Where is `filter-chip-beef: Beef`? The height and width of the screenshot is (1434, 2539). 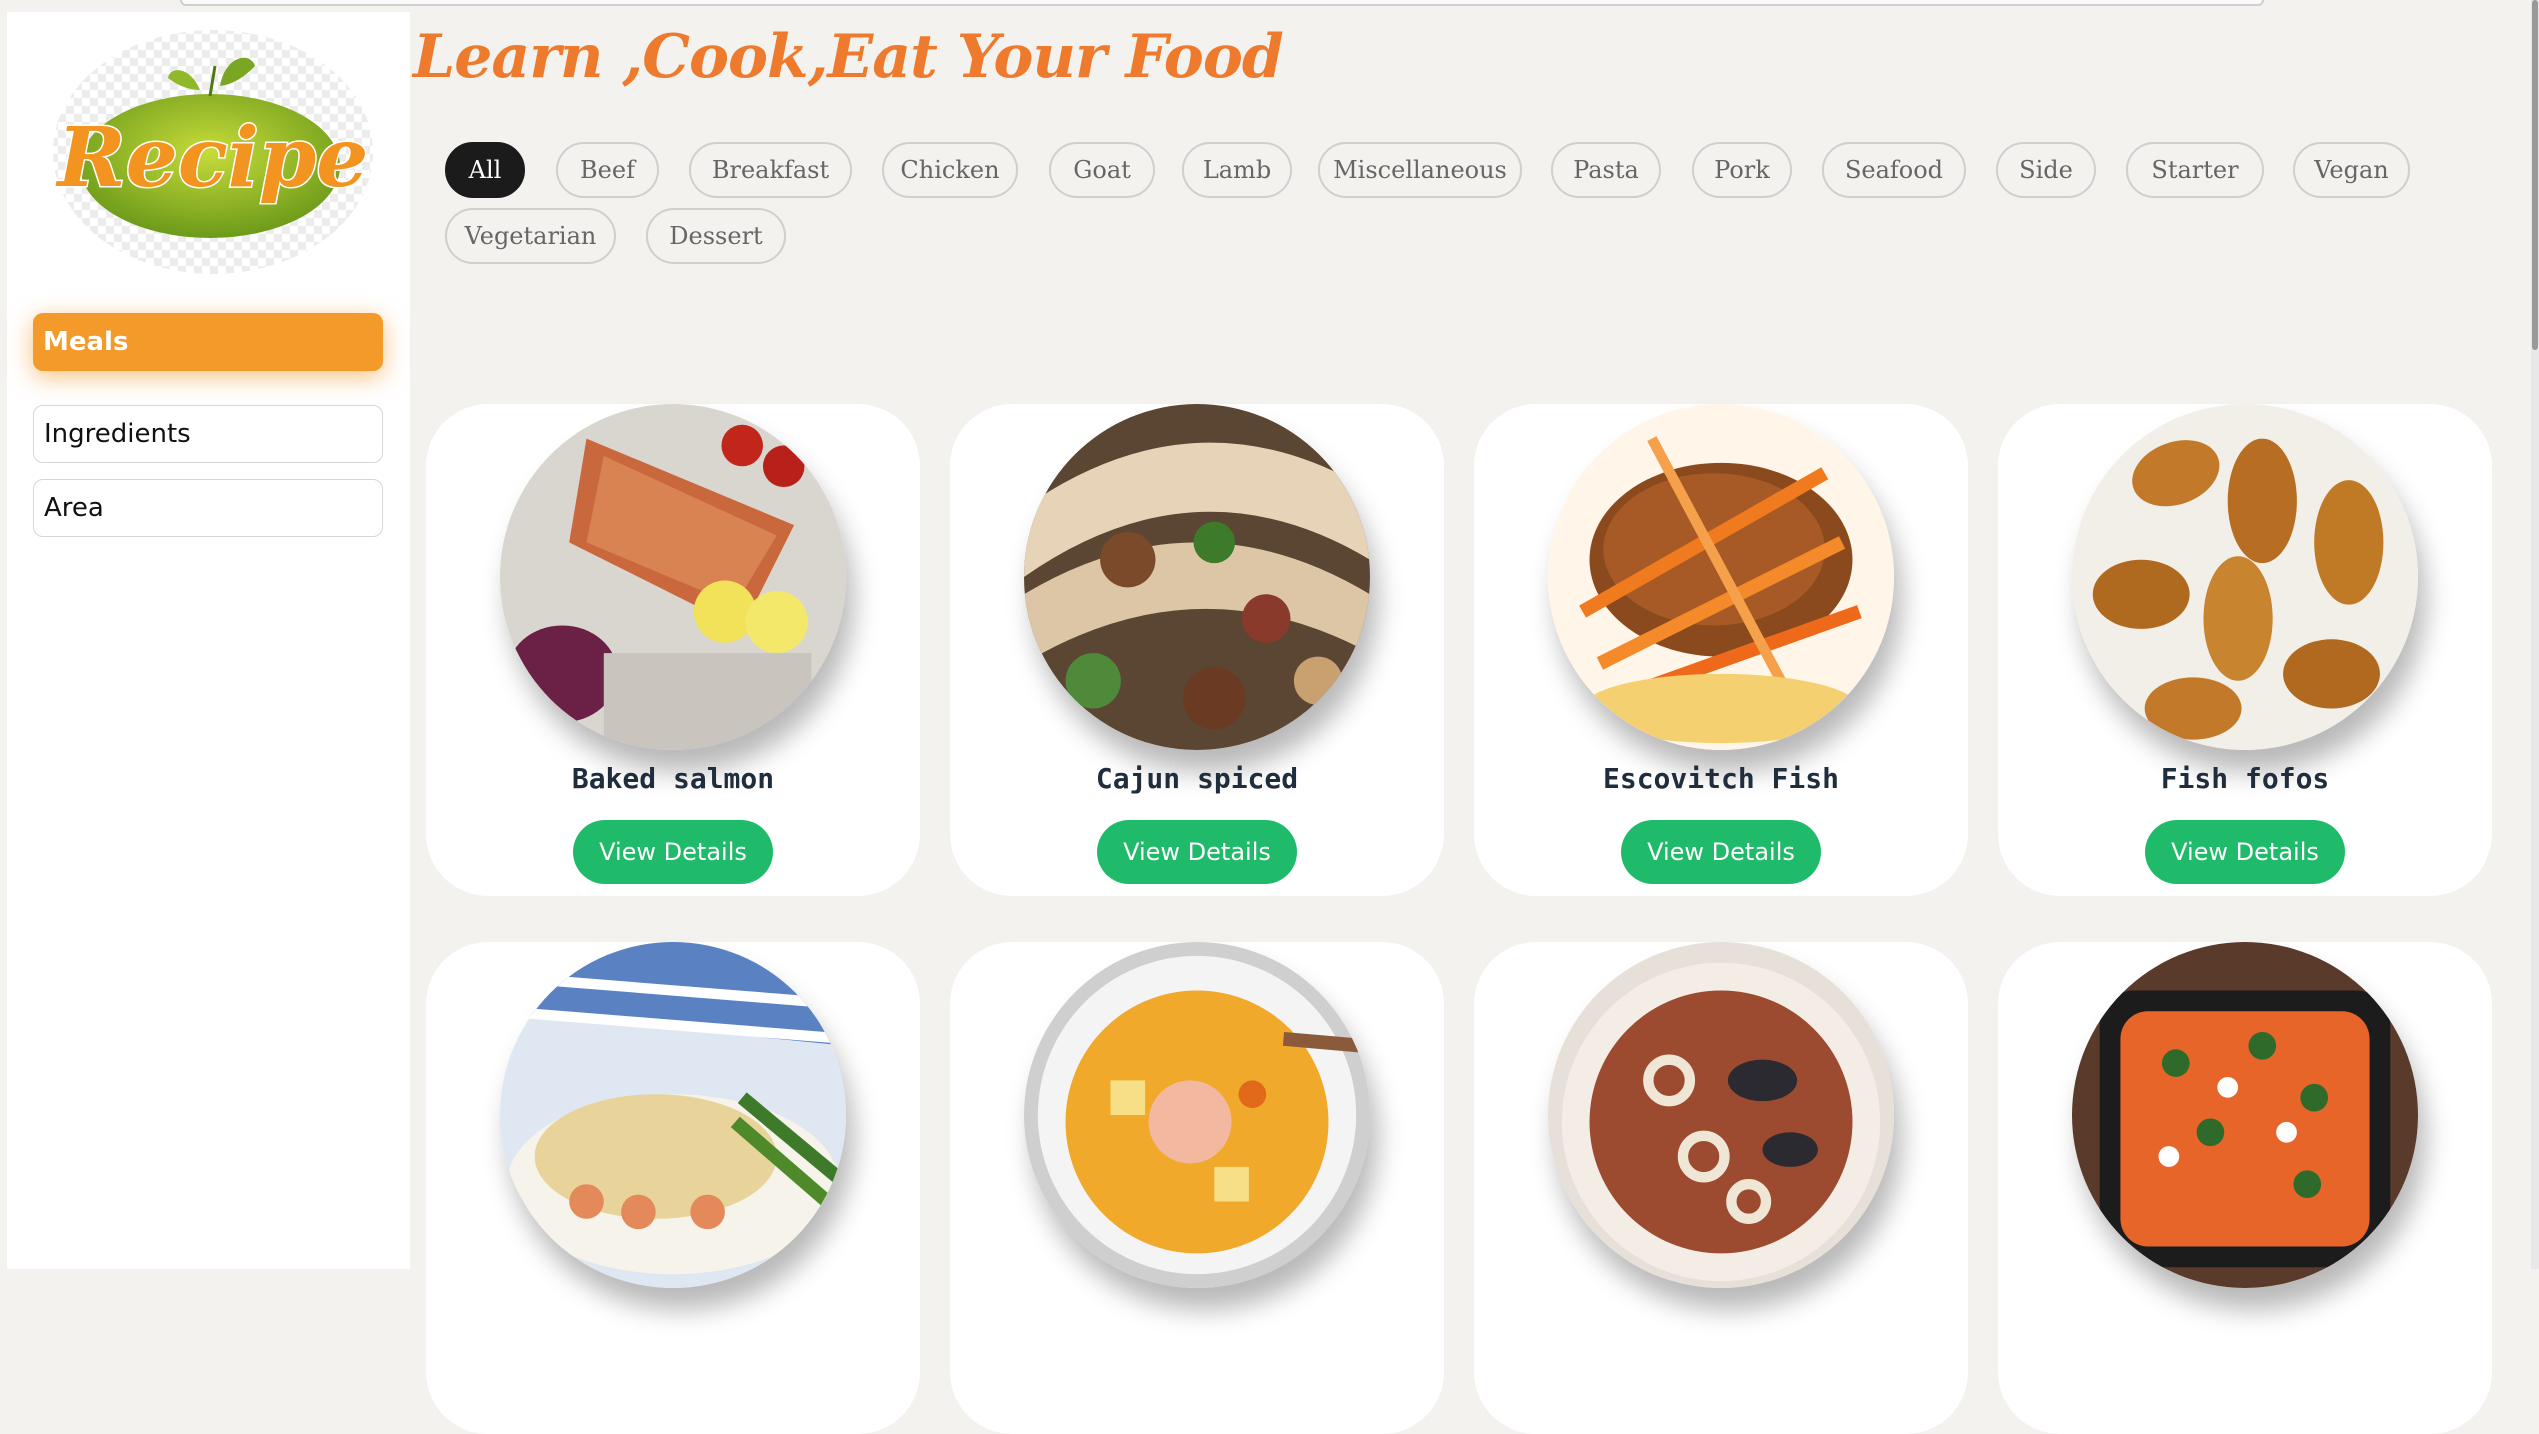
filter-chip-beef: Beef is located at coordinates (607, 170).